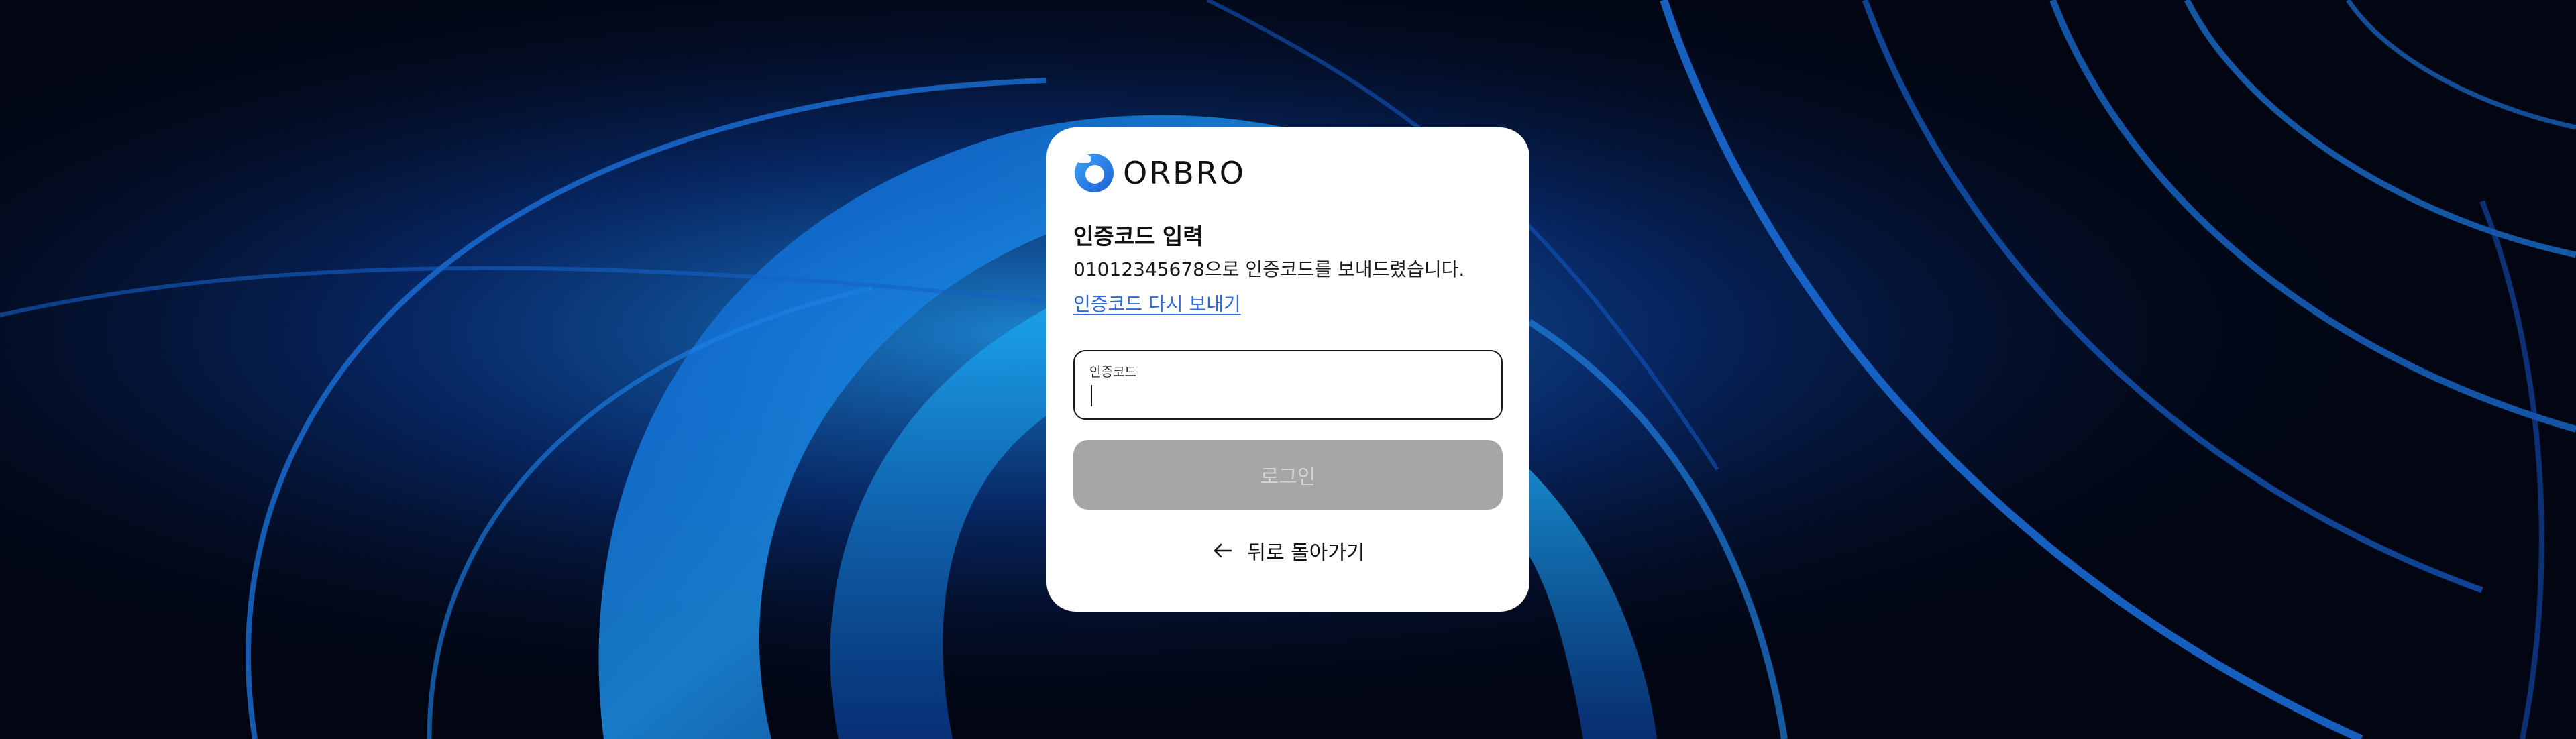 Image resolution: width=2576 pixels, height=739 pixels. What do you see at coordinates (1138, 236) in the screenshot?
I see `page-title: 인증코드 입력` at bounding box center [1138, 236].